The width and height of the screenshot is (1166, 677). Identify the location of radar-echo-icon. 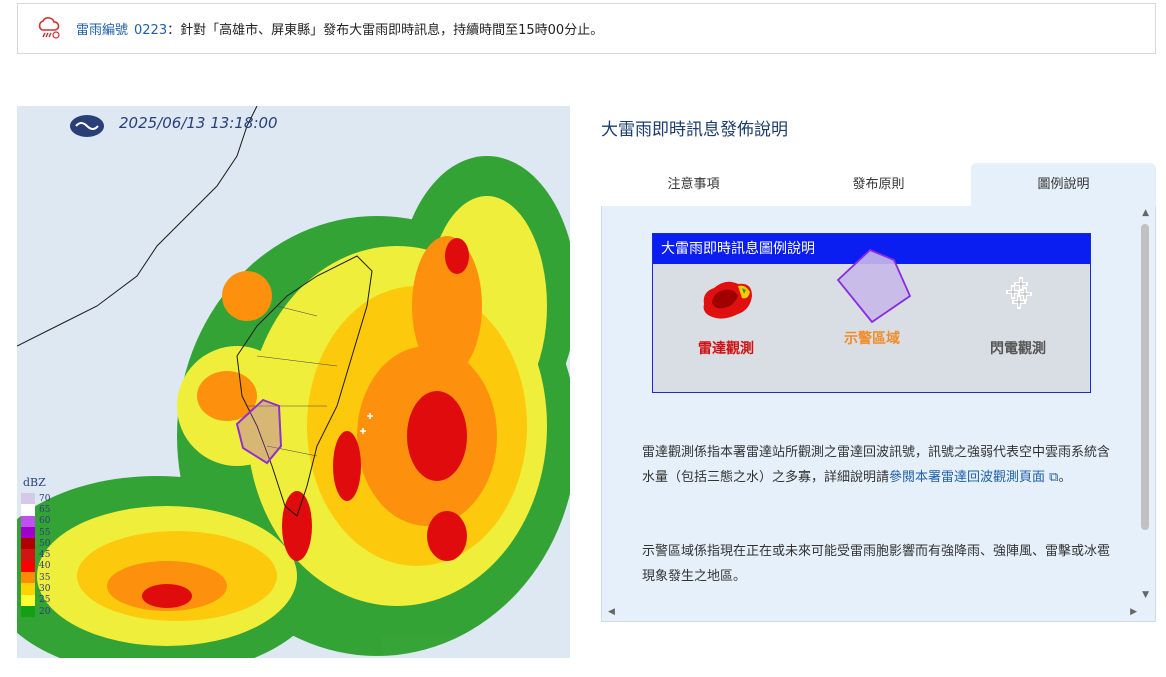
(727, 300).